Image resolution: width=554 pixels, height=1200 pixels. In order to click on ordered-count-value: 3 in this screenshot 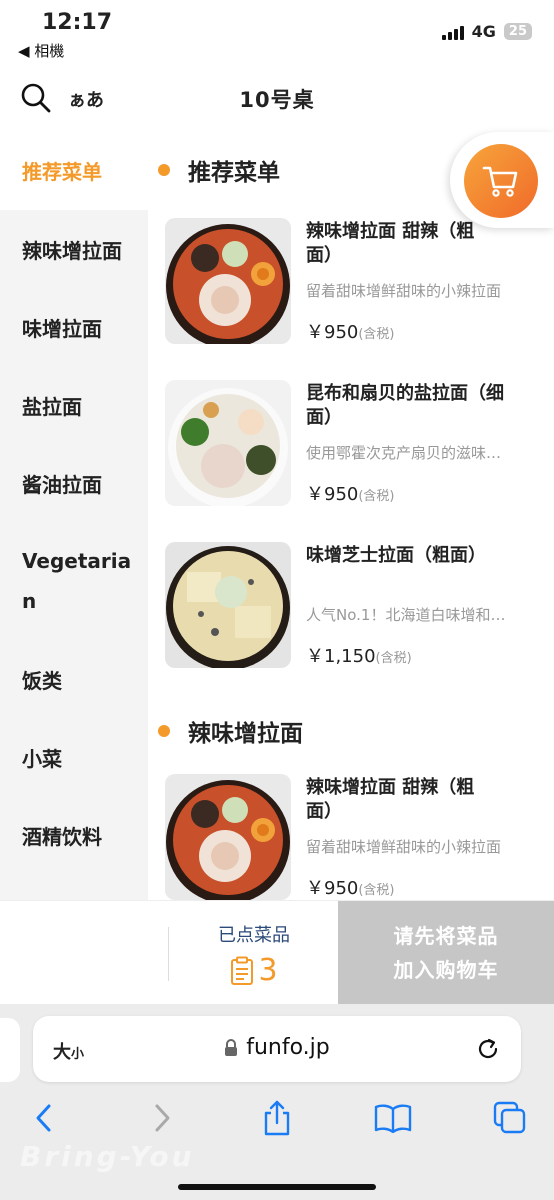, I will do `click(268, 970)`.